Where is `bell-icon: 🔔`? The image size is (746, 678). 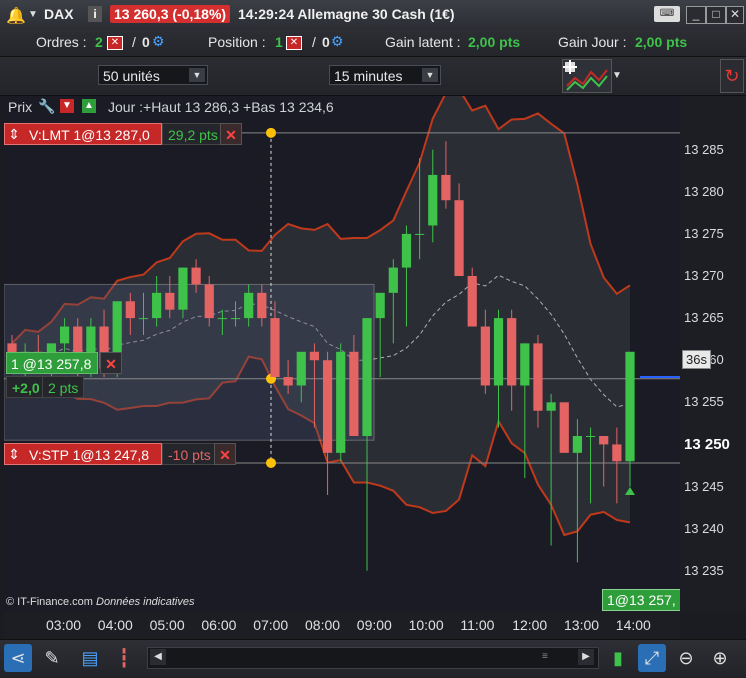 bell-icon: 🔔 is located at coordinates (16, 16).